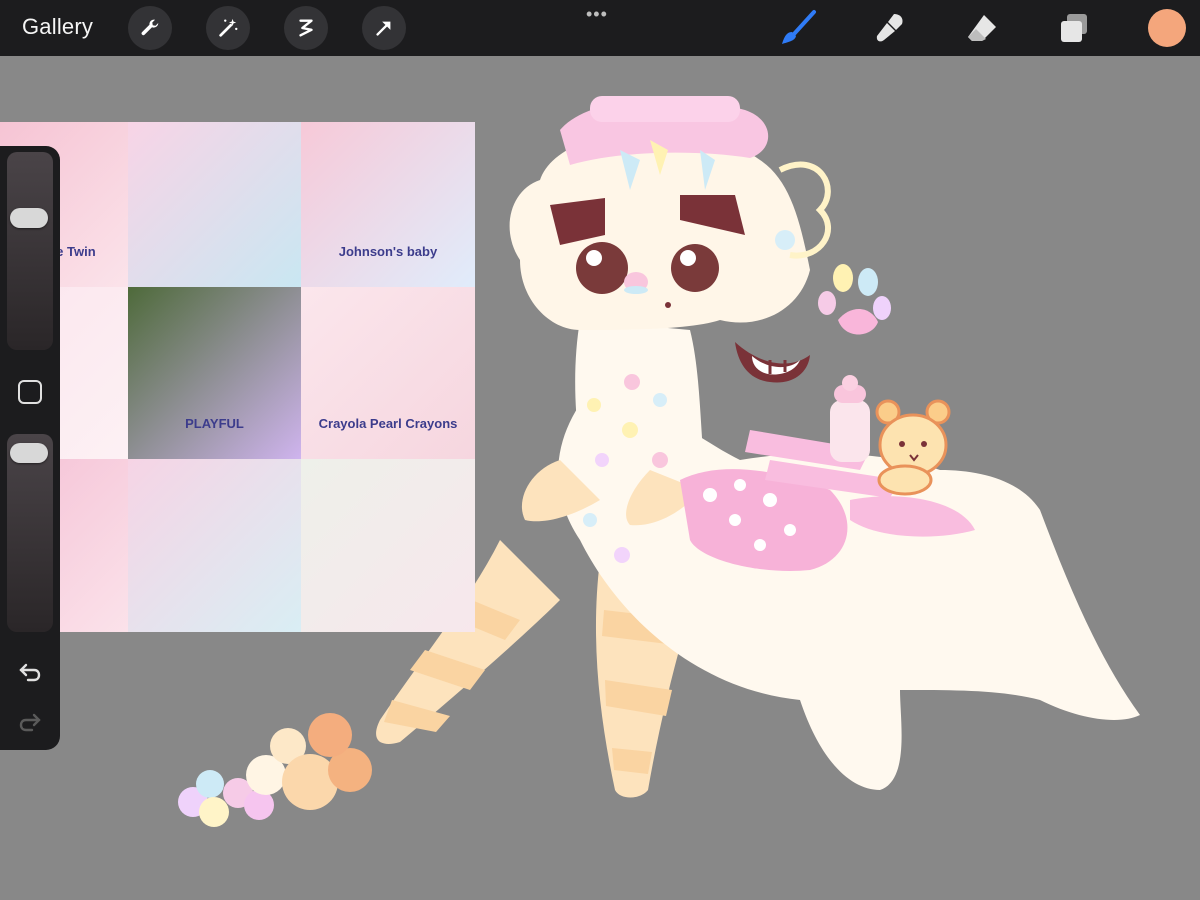 The image size is (1200, 900). What do you see at coordinates (1167, 28) in the screenshot?
I see `color-picker-button` at bounding box center [1167, 28].